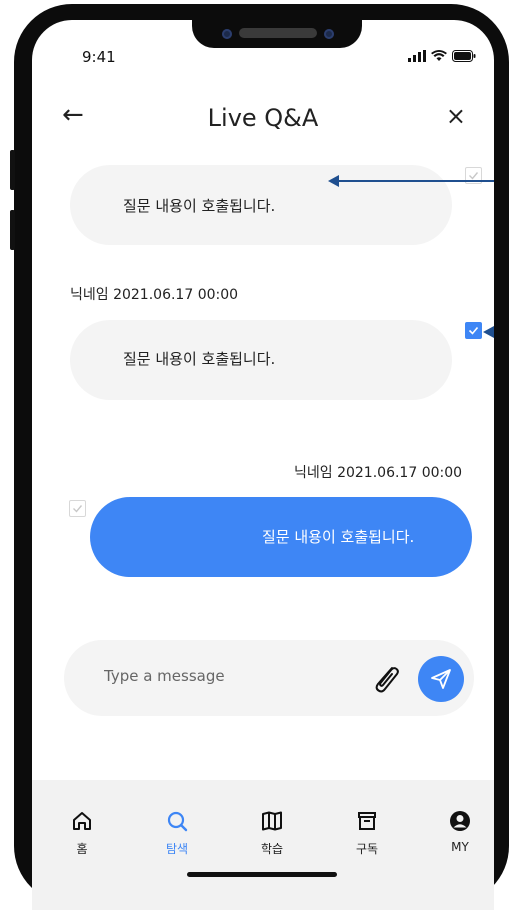 This screenshot has height=910, width=513. Describe the element at coordinates (272, 849) in the screenshot. I see `tab-label: 학습` at that location.